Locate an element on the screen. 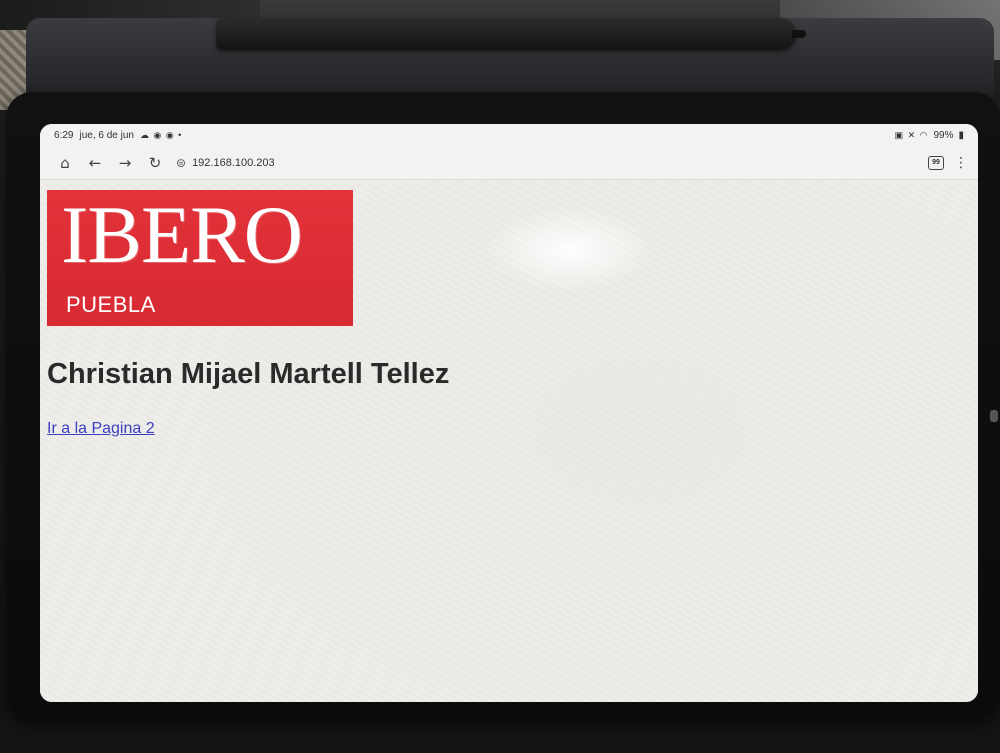  notification-icons: ☁ ◉ ◉ • is located at coordinates (161, 134).